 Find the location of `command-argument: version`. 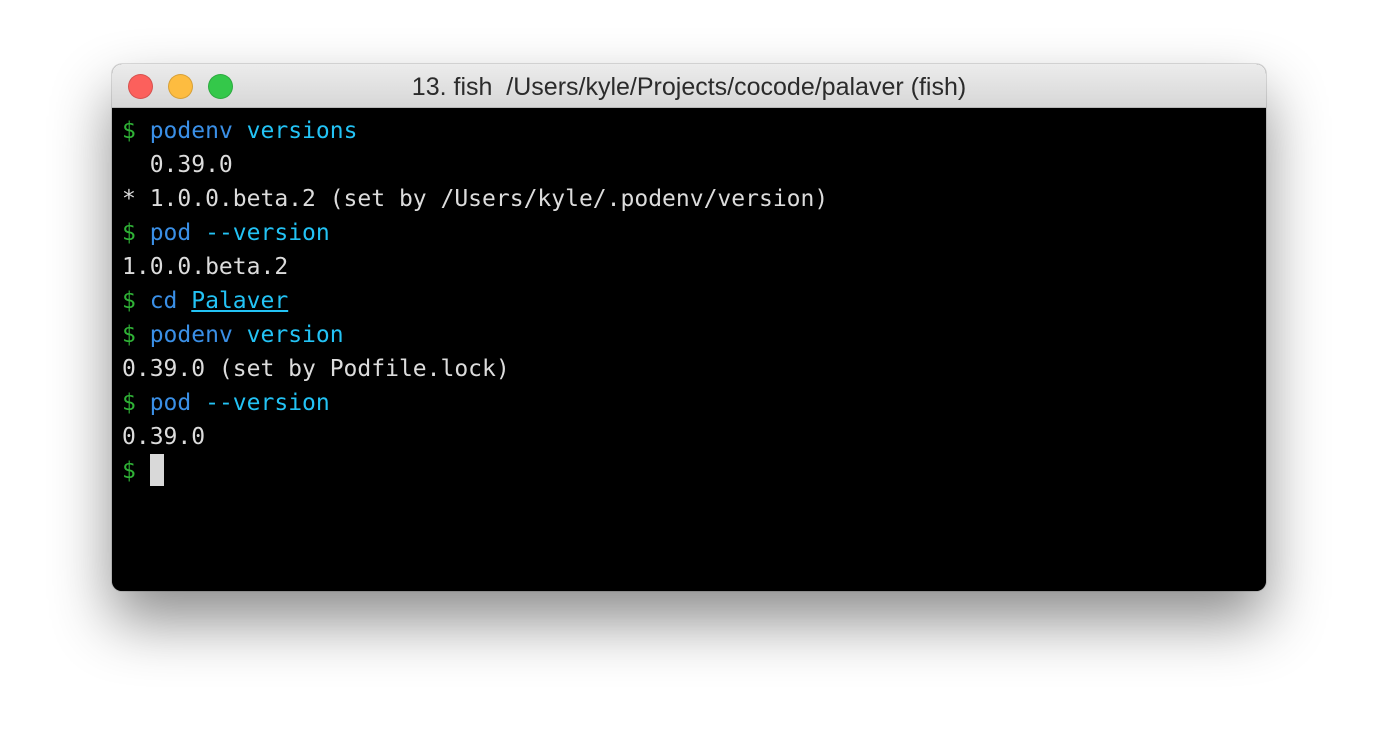

command-argument: version is located at coordinates (295, 335).